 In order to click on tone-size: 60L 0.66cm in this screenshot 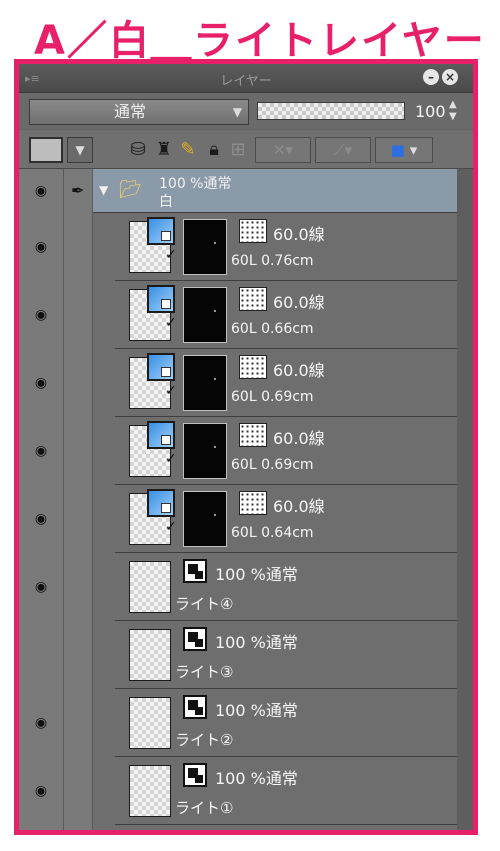, I will do `click(272, 329)`.